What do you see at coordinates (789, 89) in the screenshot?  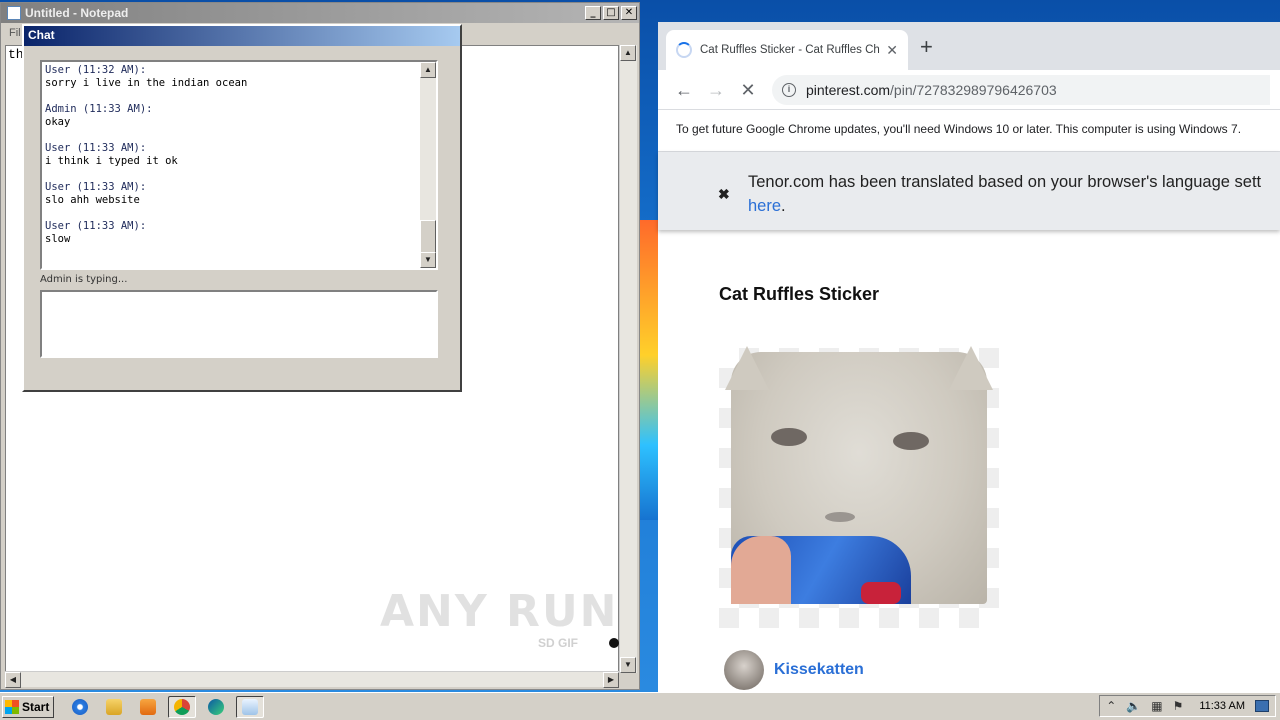 I see `site-info-icon: i` at bounding box center [789, 89].